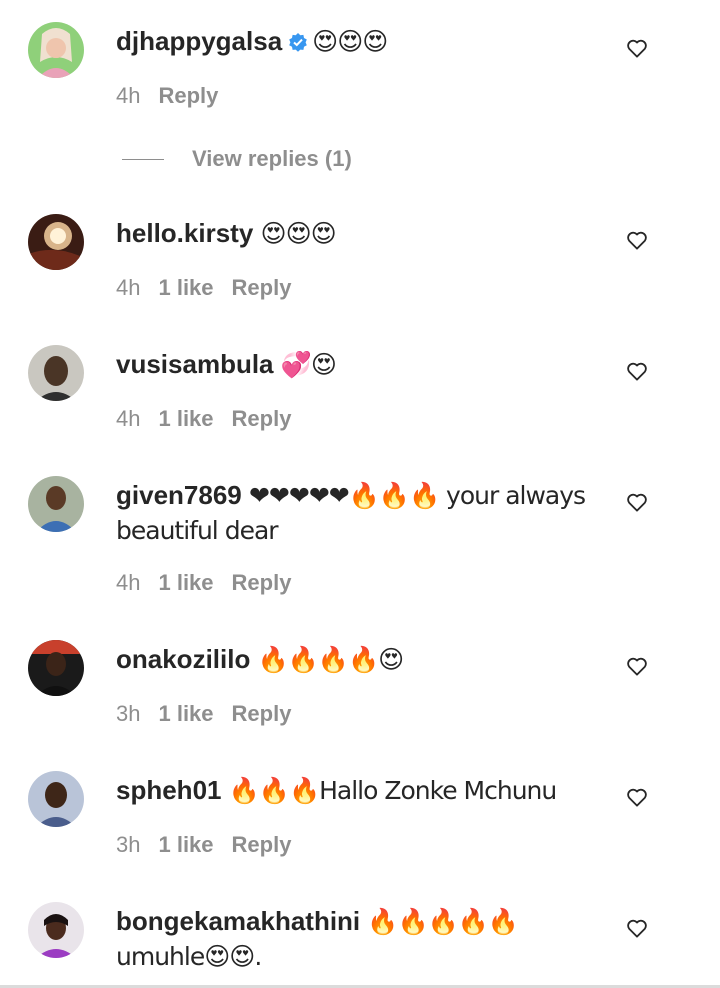 The height and width of the screenshot is (988, 720). Describe the element at coordinates (351, 364) in the screenshot. I see `comment-text: vusisambula 💞😍` at that location.